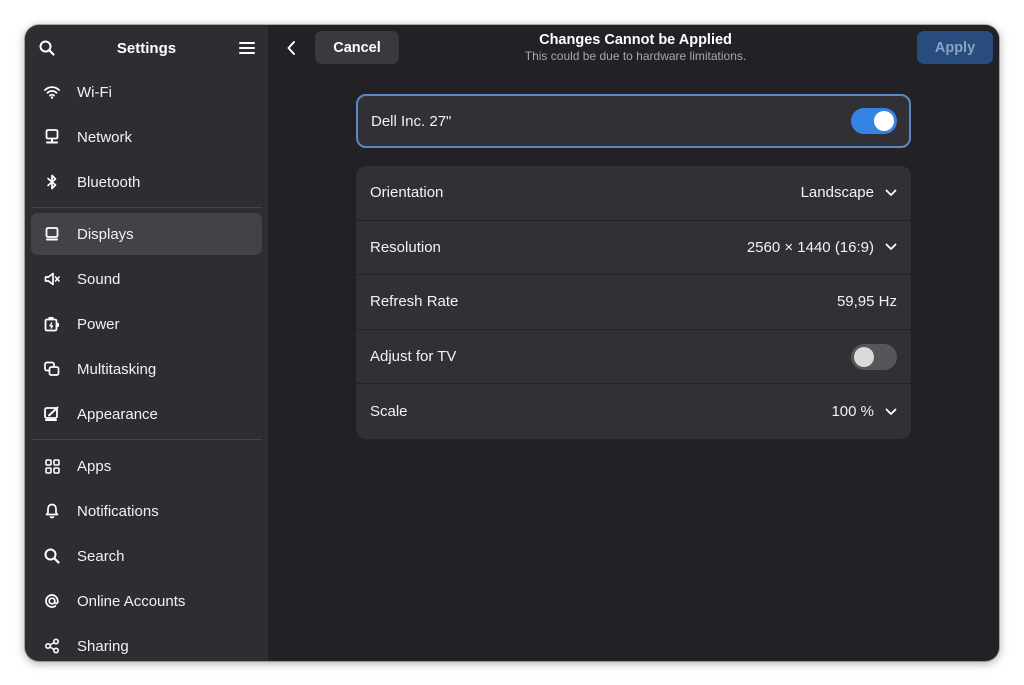 The height and width of the screenshot is (685, 1024). I want to click on orientation-value: Landscape, so click(837, 193).